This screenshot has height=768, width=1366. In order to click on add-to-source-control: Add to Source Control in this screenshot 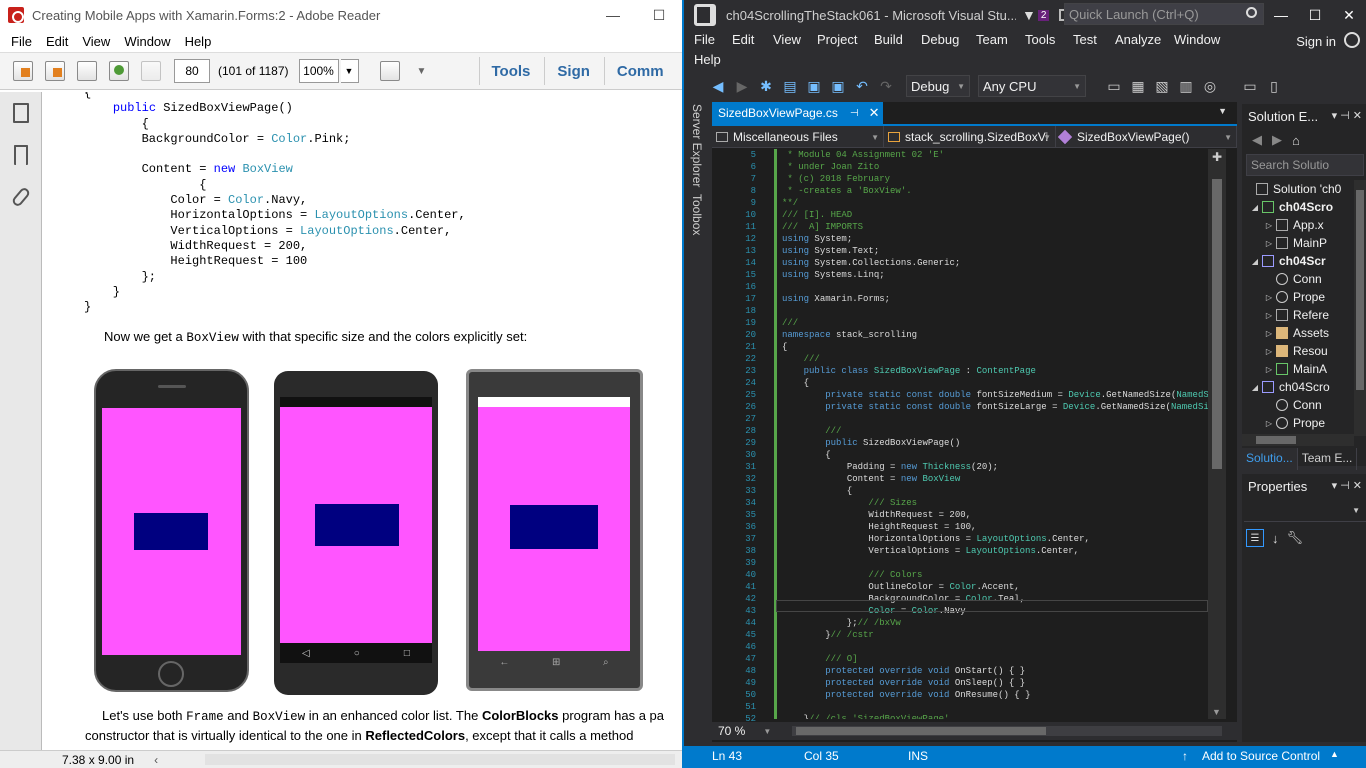, I will do `click(1261, 756)`.